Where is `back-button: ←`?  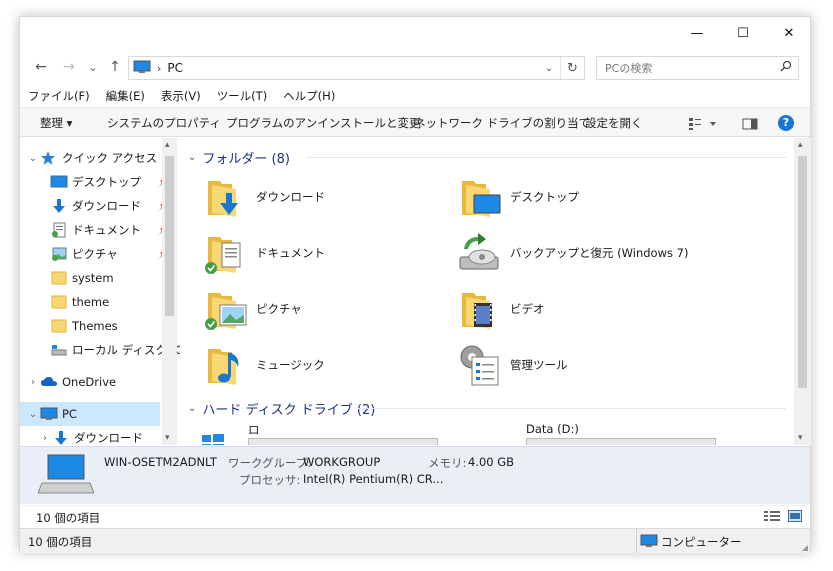 back-button: ← is located at coordinates (41, 67).